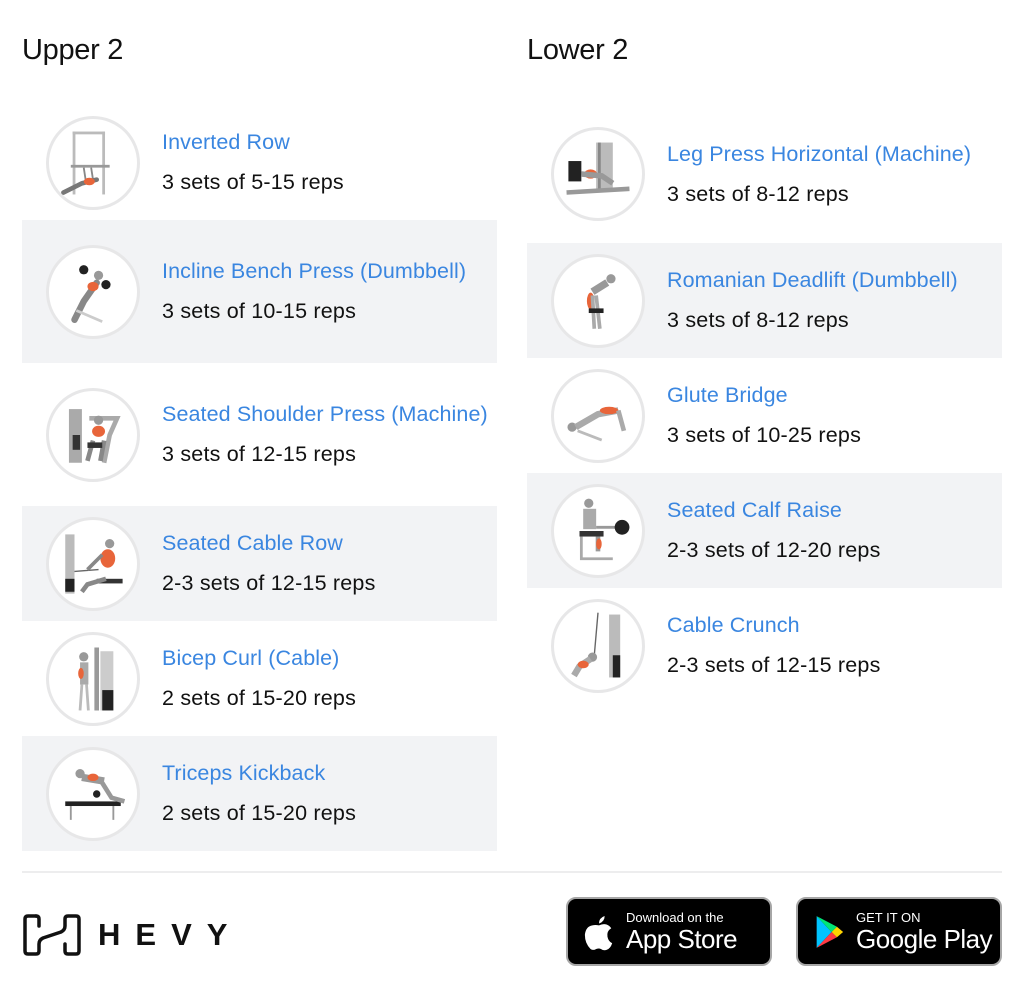 The width and height of the screenshot is (1024, 993). What do you see at coordinates (764, 415) in the screenshot?
I see `exercise-row: Glute Bridge 3 sets of 10-25 reps` at bounding box center [764, 415].